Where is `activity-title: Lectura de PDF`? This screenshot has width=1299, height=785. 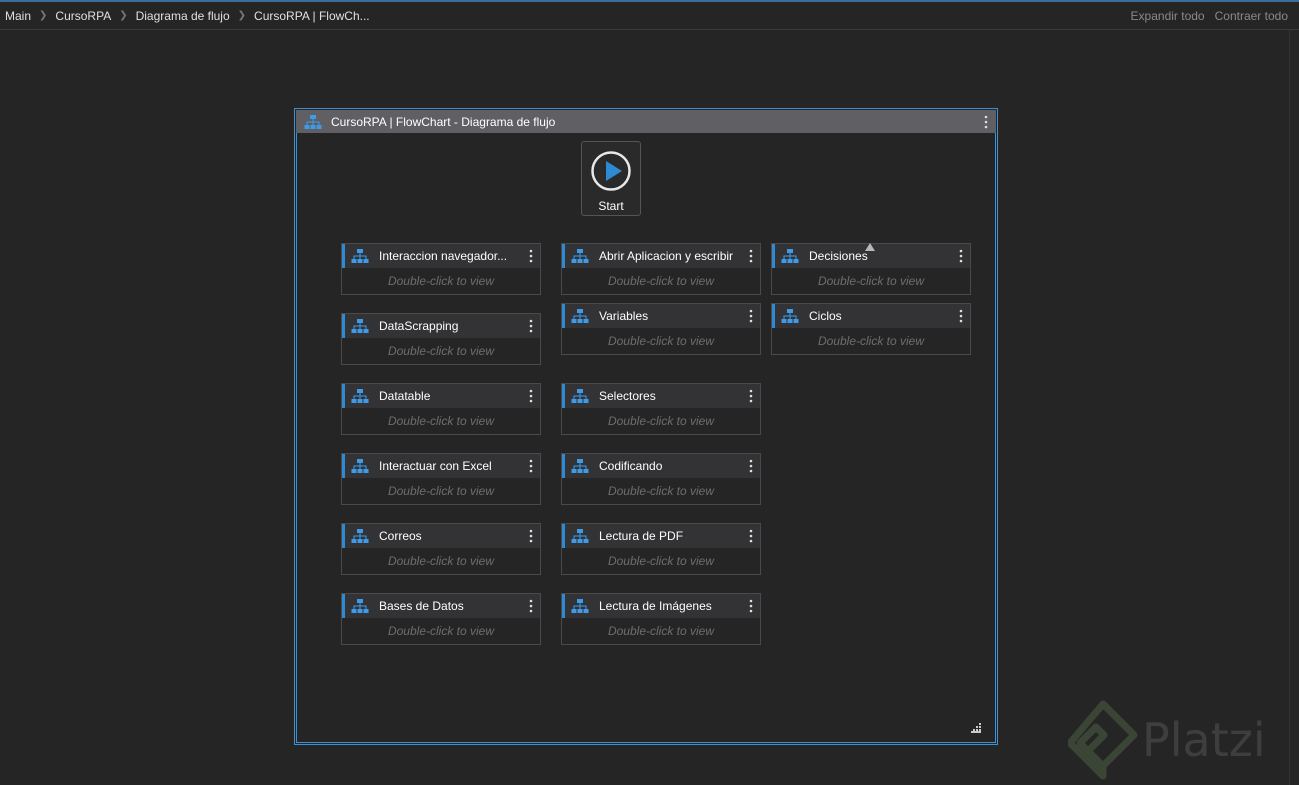
activity-title: Lectura de PDF is located at coordinates (641, 536).